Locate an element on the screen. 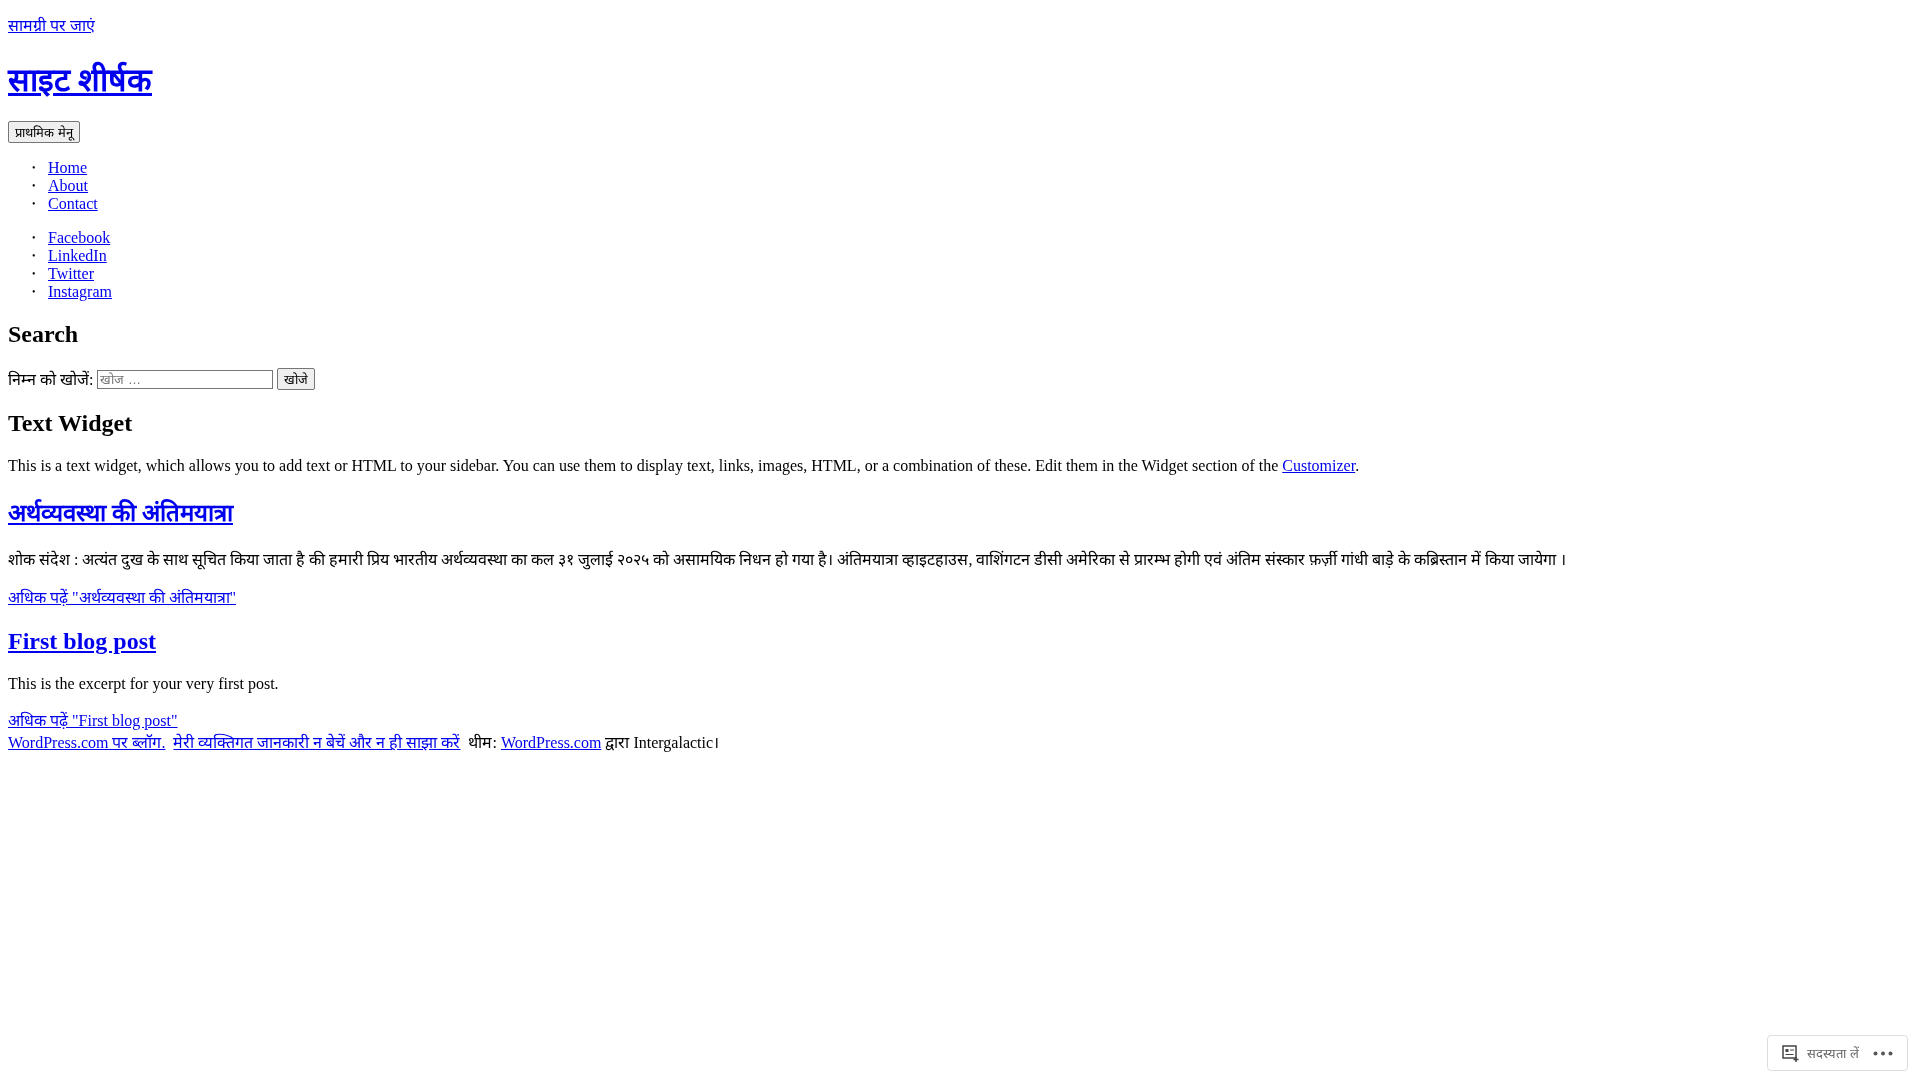 This screenshot has width=1920, height=1080. theme-credit: थीम: WordPress.com द्वारा Intergalactic। is located at coordinates (594, 742).